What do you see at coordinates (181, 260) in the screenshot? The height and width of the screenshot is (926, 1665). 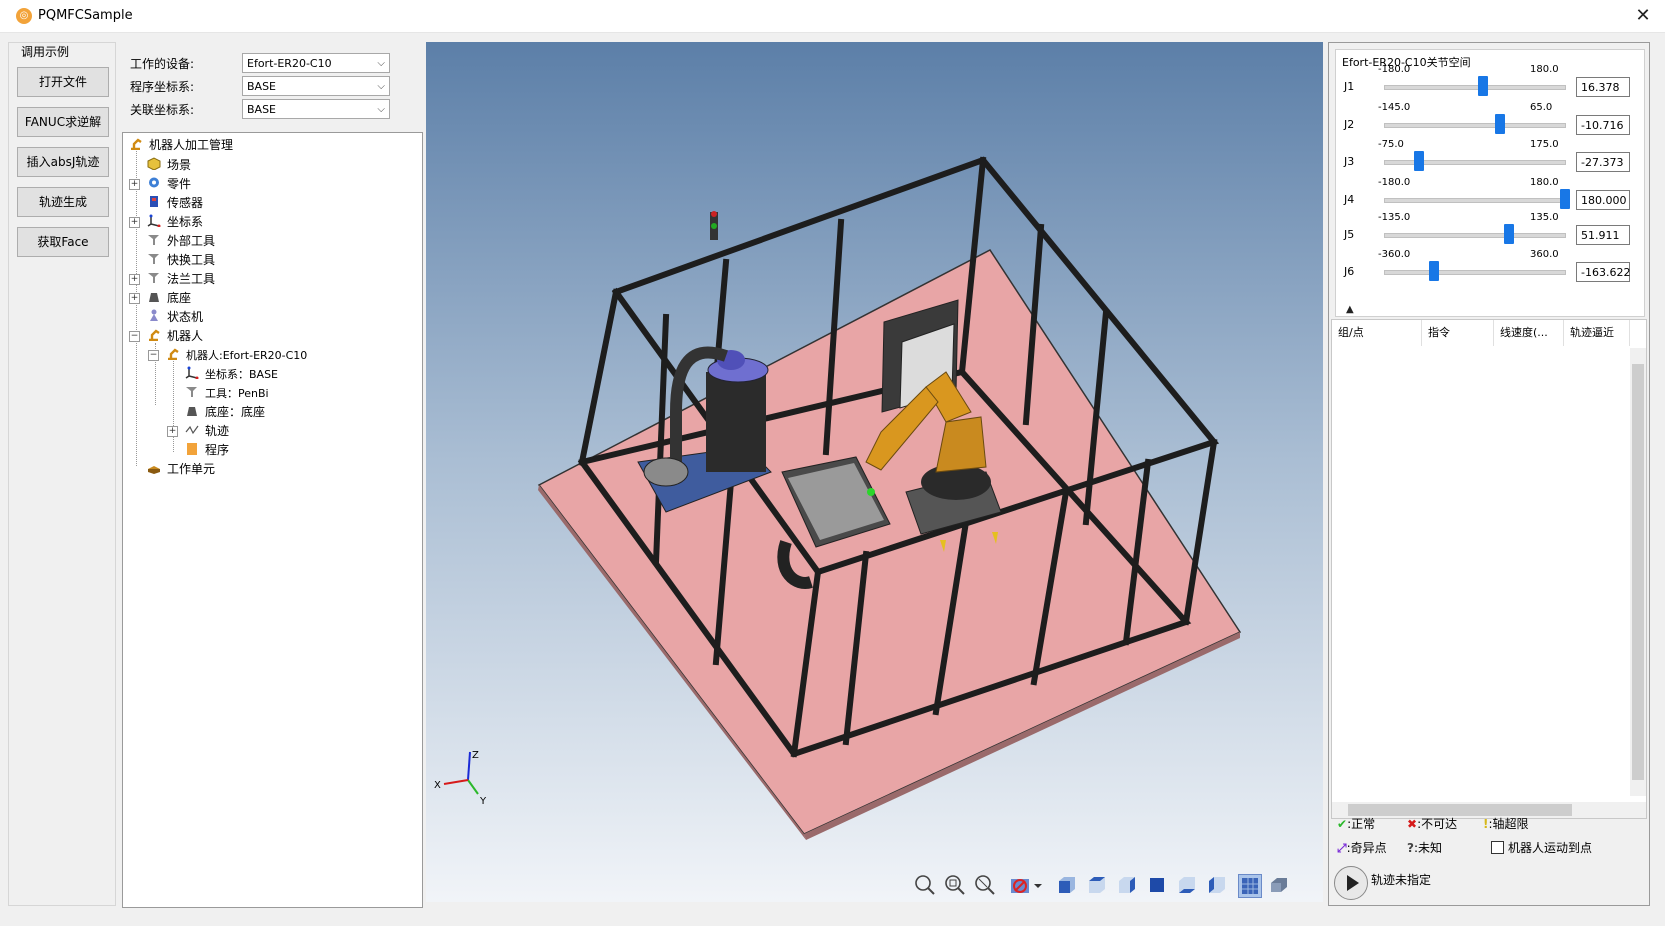 I see `tree-item-quick-change-tool: 快换工具` at bounding box center [181, 260].